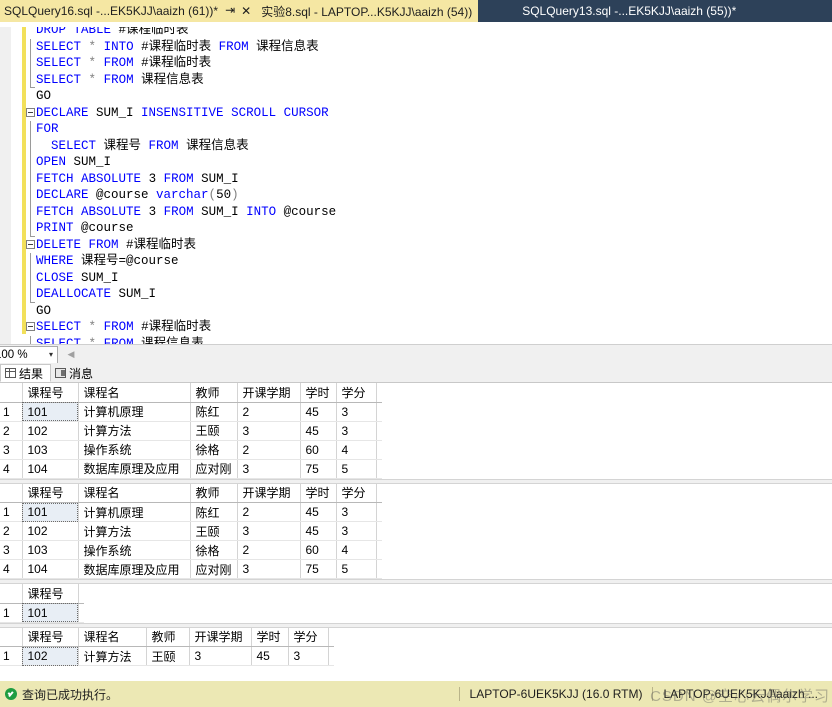  I want to click on table-cell: 计算机原理, so click(134, 512).